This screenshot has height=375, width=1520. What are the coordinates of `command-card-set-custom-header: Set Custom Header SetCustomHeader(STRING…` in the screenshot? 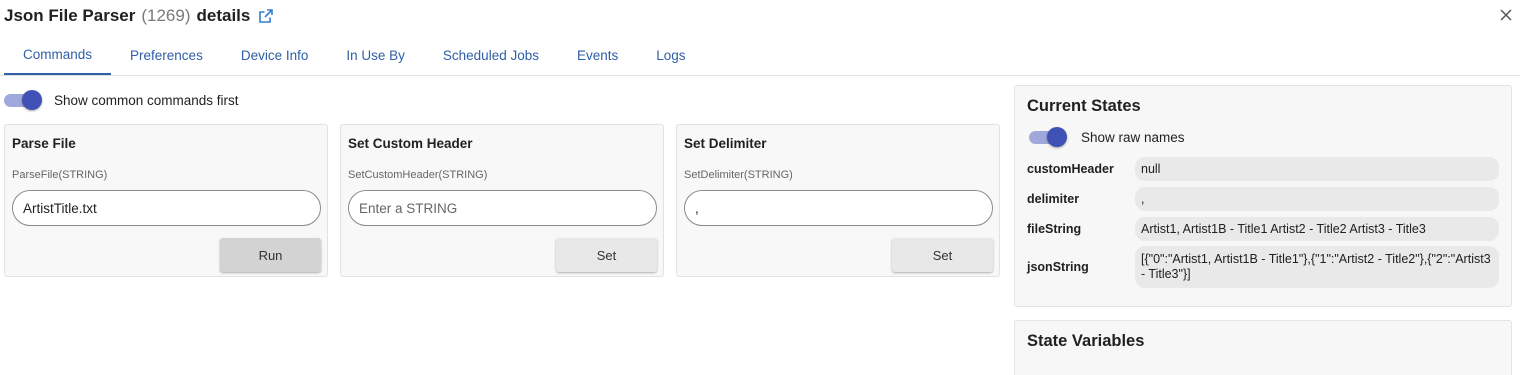 It's located at (502, 200).